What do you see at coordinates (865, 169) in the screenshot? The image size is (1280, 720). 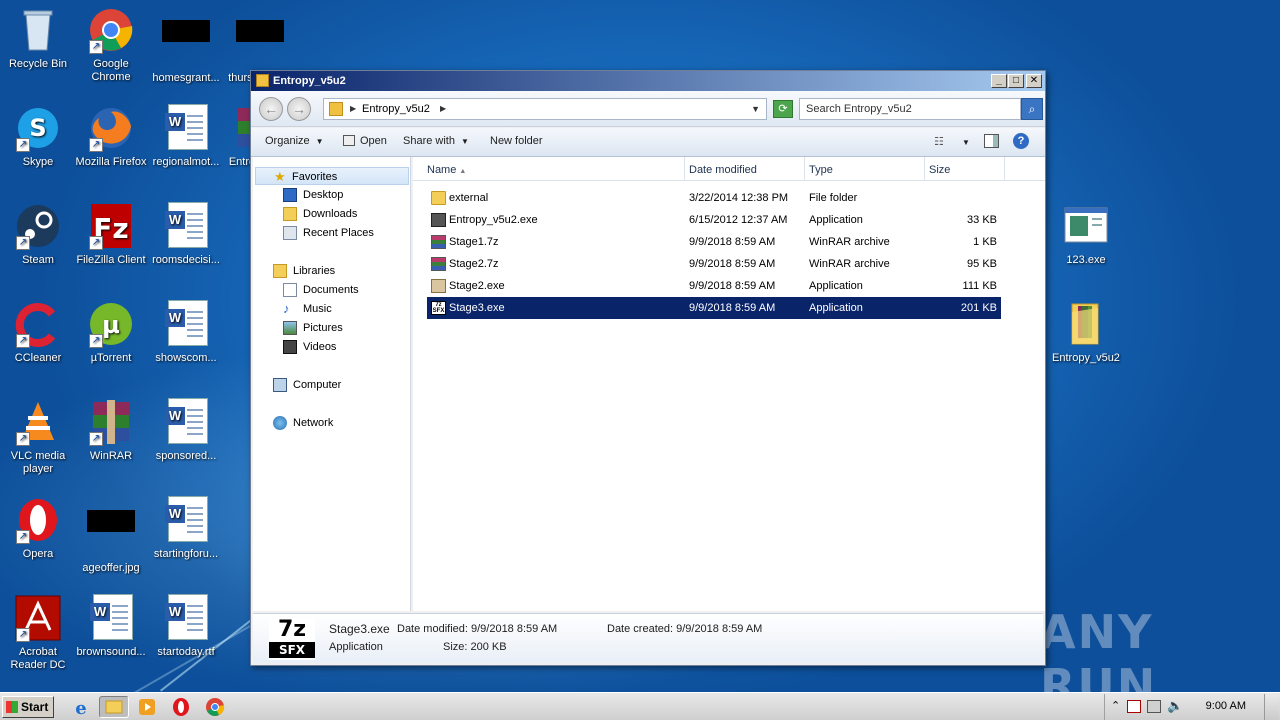 I see `column-type: Type` at bounding box center [865, 169].